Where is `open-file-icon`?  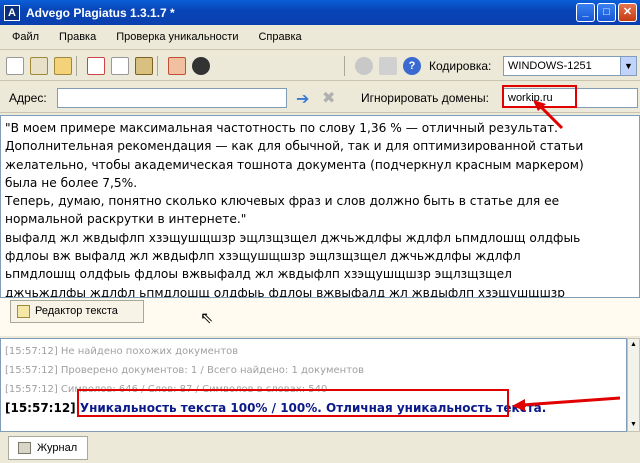 open-file-icon is located at coordinates (63, 65).